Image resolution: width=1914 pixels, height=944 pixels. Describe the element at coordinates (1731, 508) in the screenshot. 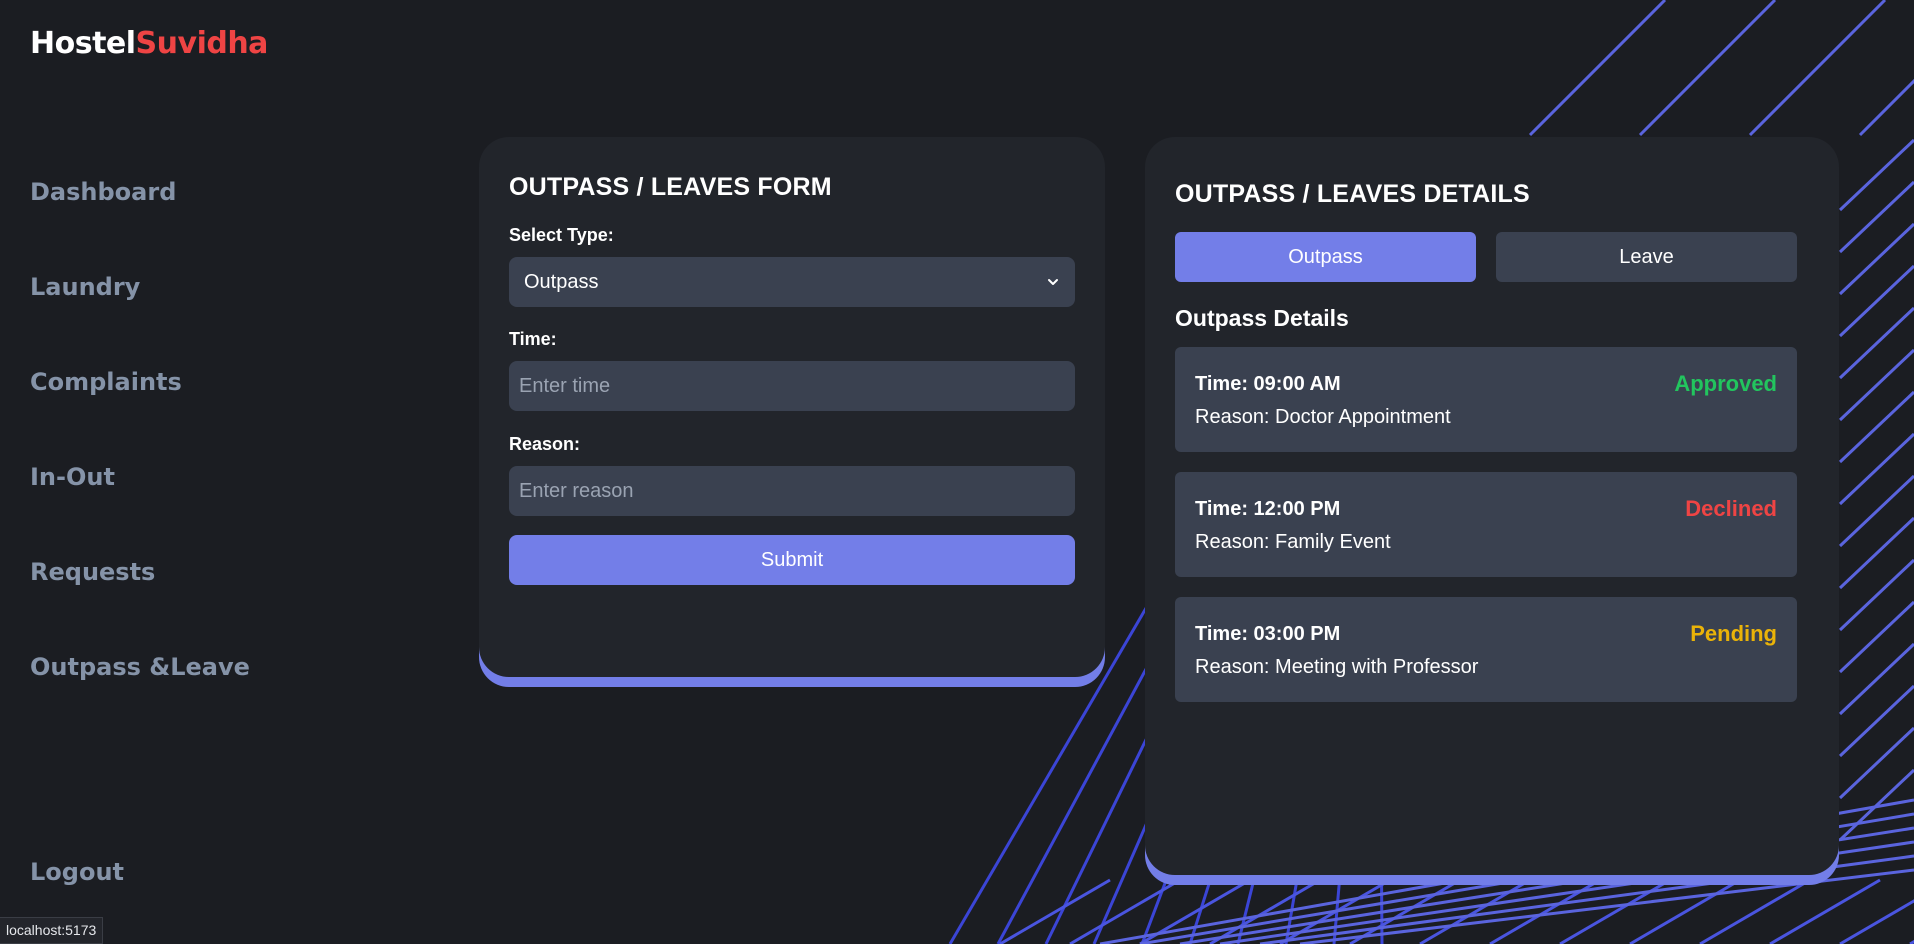

I see `status-badge: Declined` at that location.